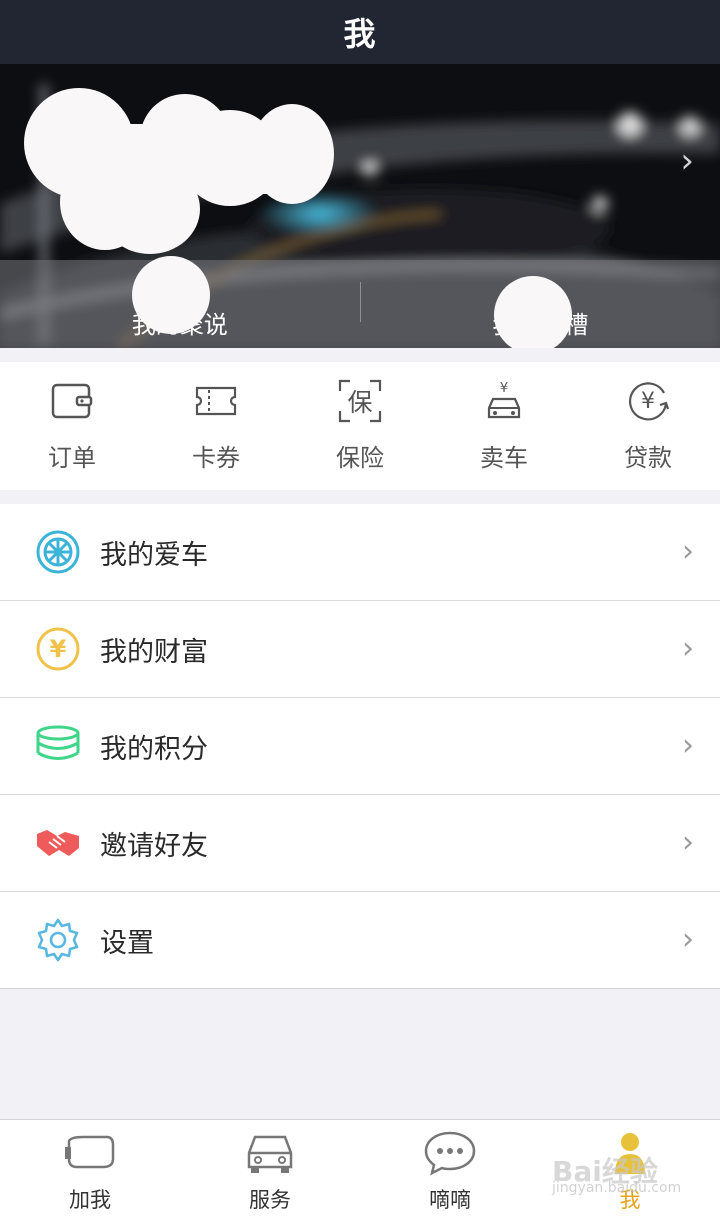  I want to click on insurance-glyph: 保, so click(359, 401).